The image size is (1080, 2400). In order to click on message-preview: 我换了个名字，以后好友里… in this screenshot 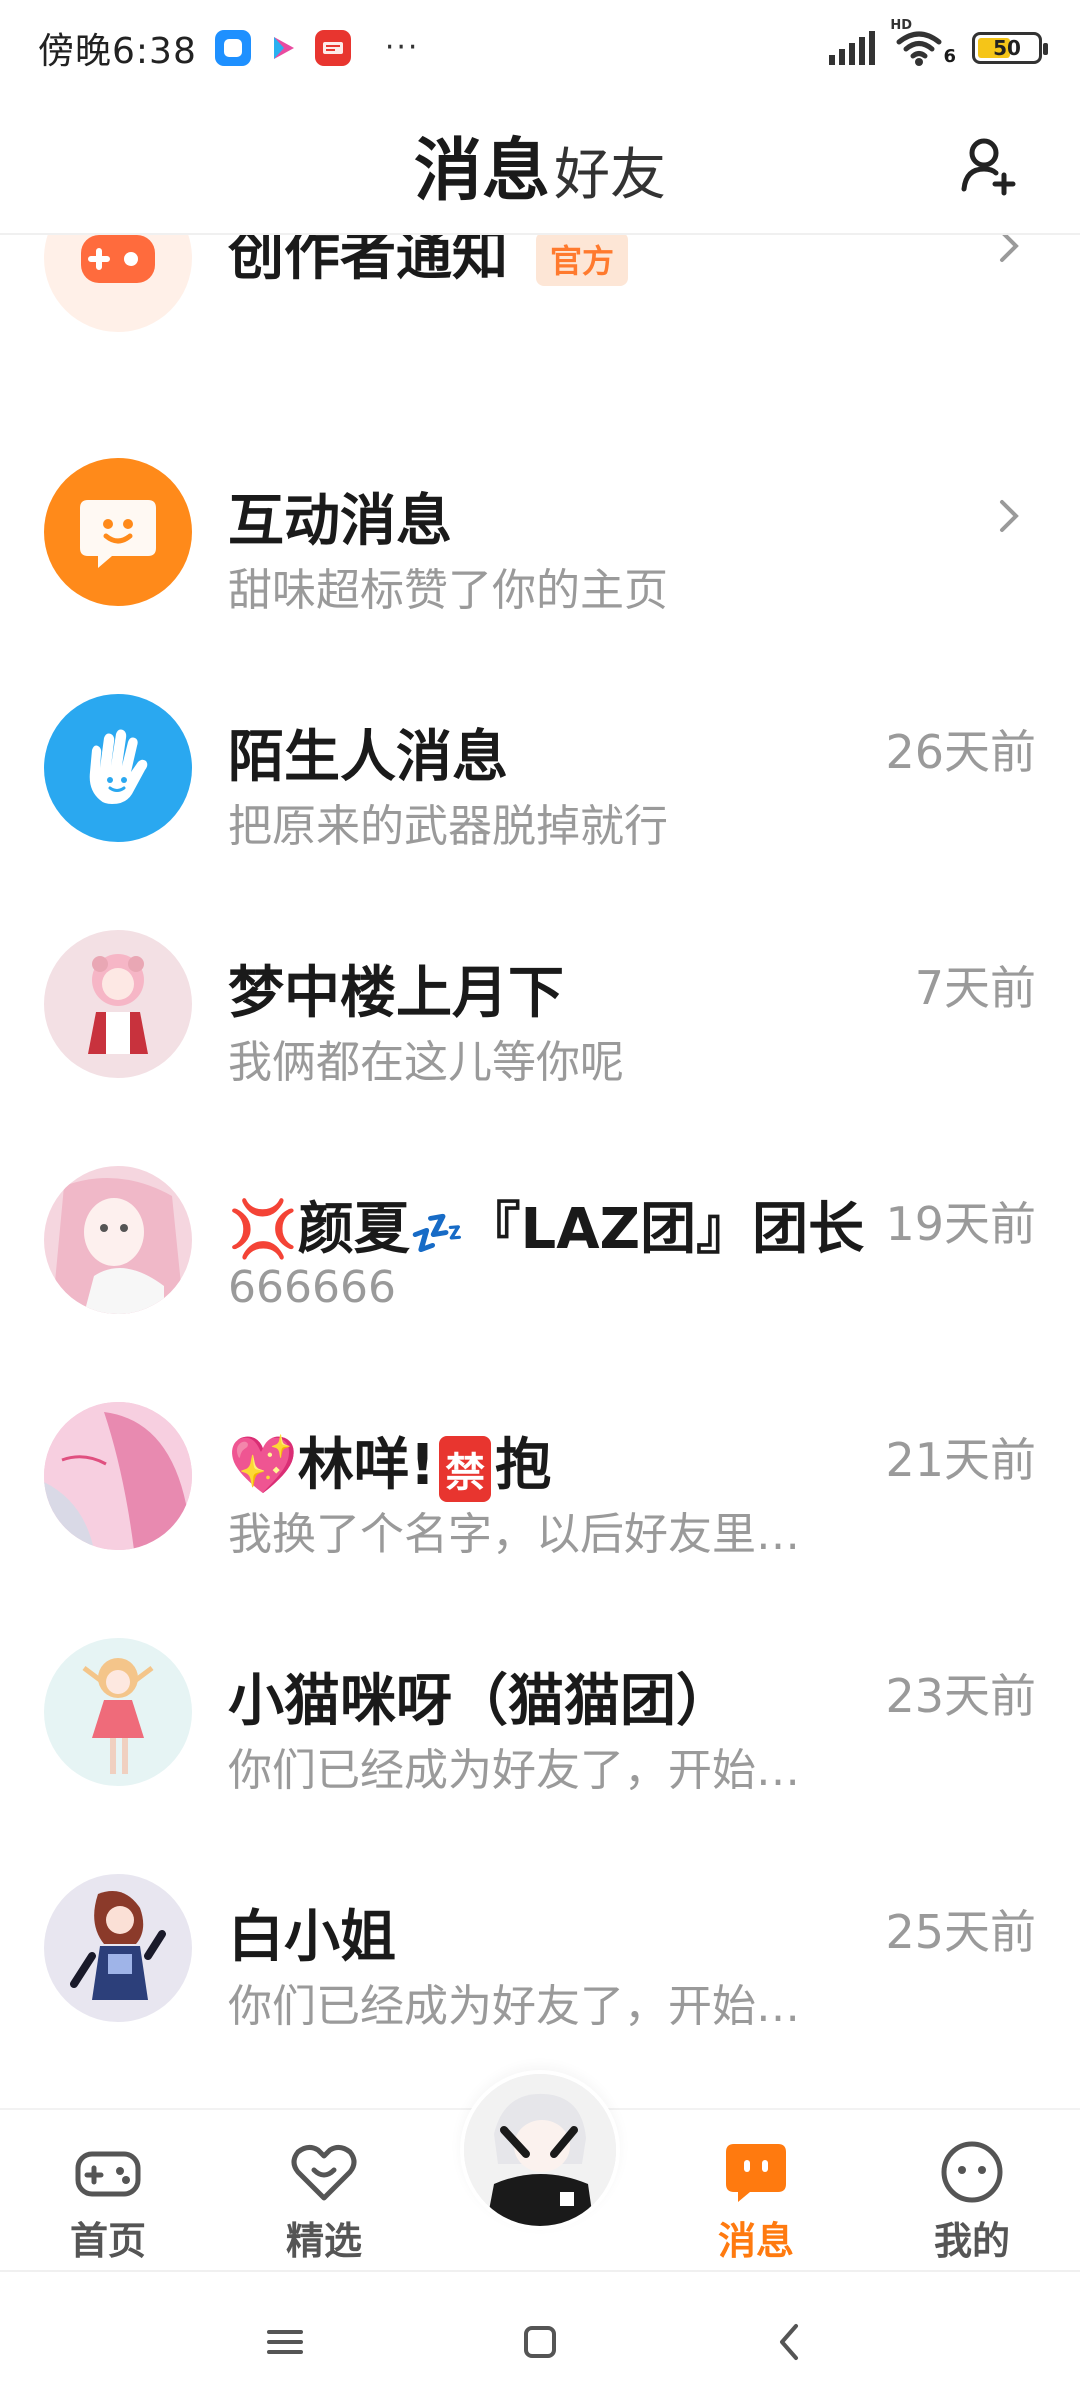, I will do `click(514, 1534)`.